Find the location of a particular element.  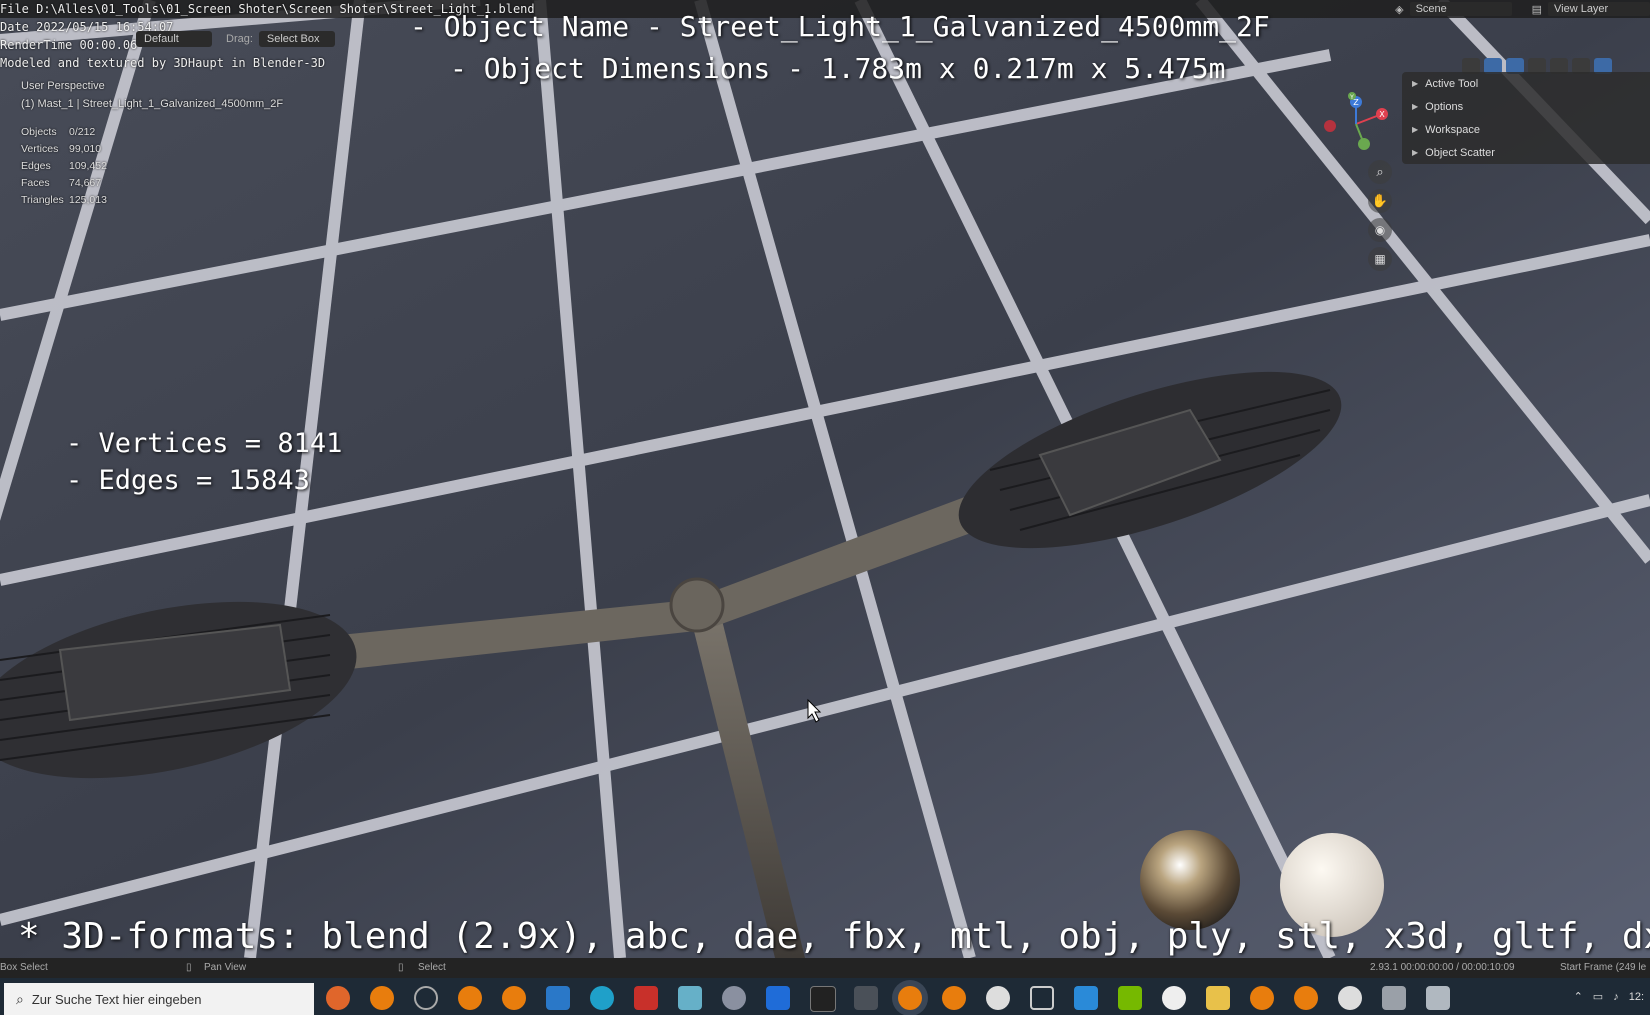

pan-hand-icon: ✋ is located at coordinates (1380, 201).